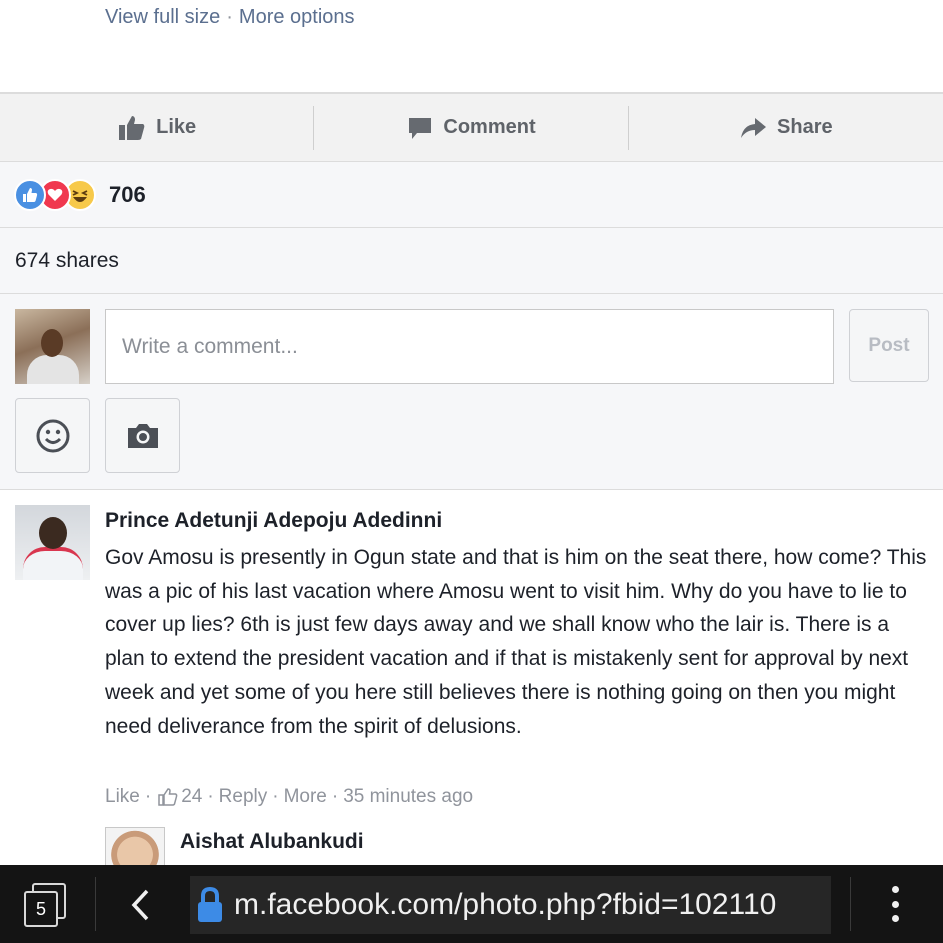  Describe the element at coordinates (272, 842) in the screenshot. I see `reply-author-name: Aishat Alubankudi` at that location.